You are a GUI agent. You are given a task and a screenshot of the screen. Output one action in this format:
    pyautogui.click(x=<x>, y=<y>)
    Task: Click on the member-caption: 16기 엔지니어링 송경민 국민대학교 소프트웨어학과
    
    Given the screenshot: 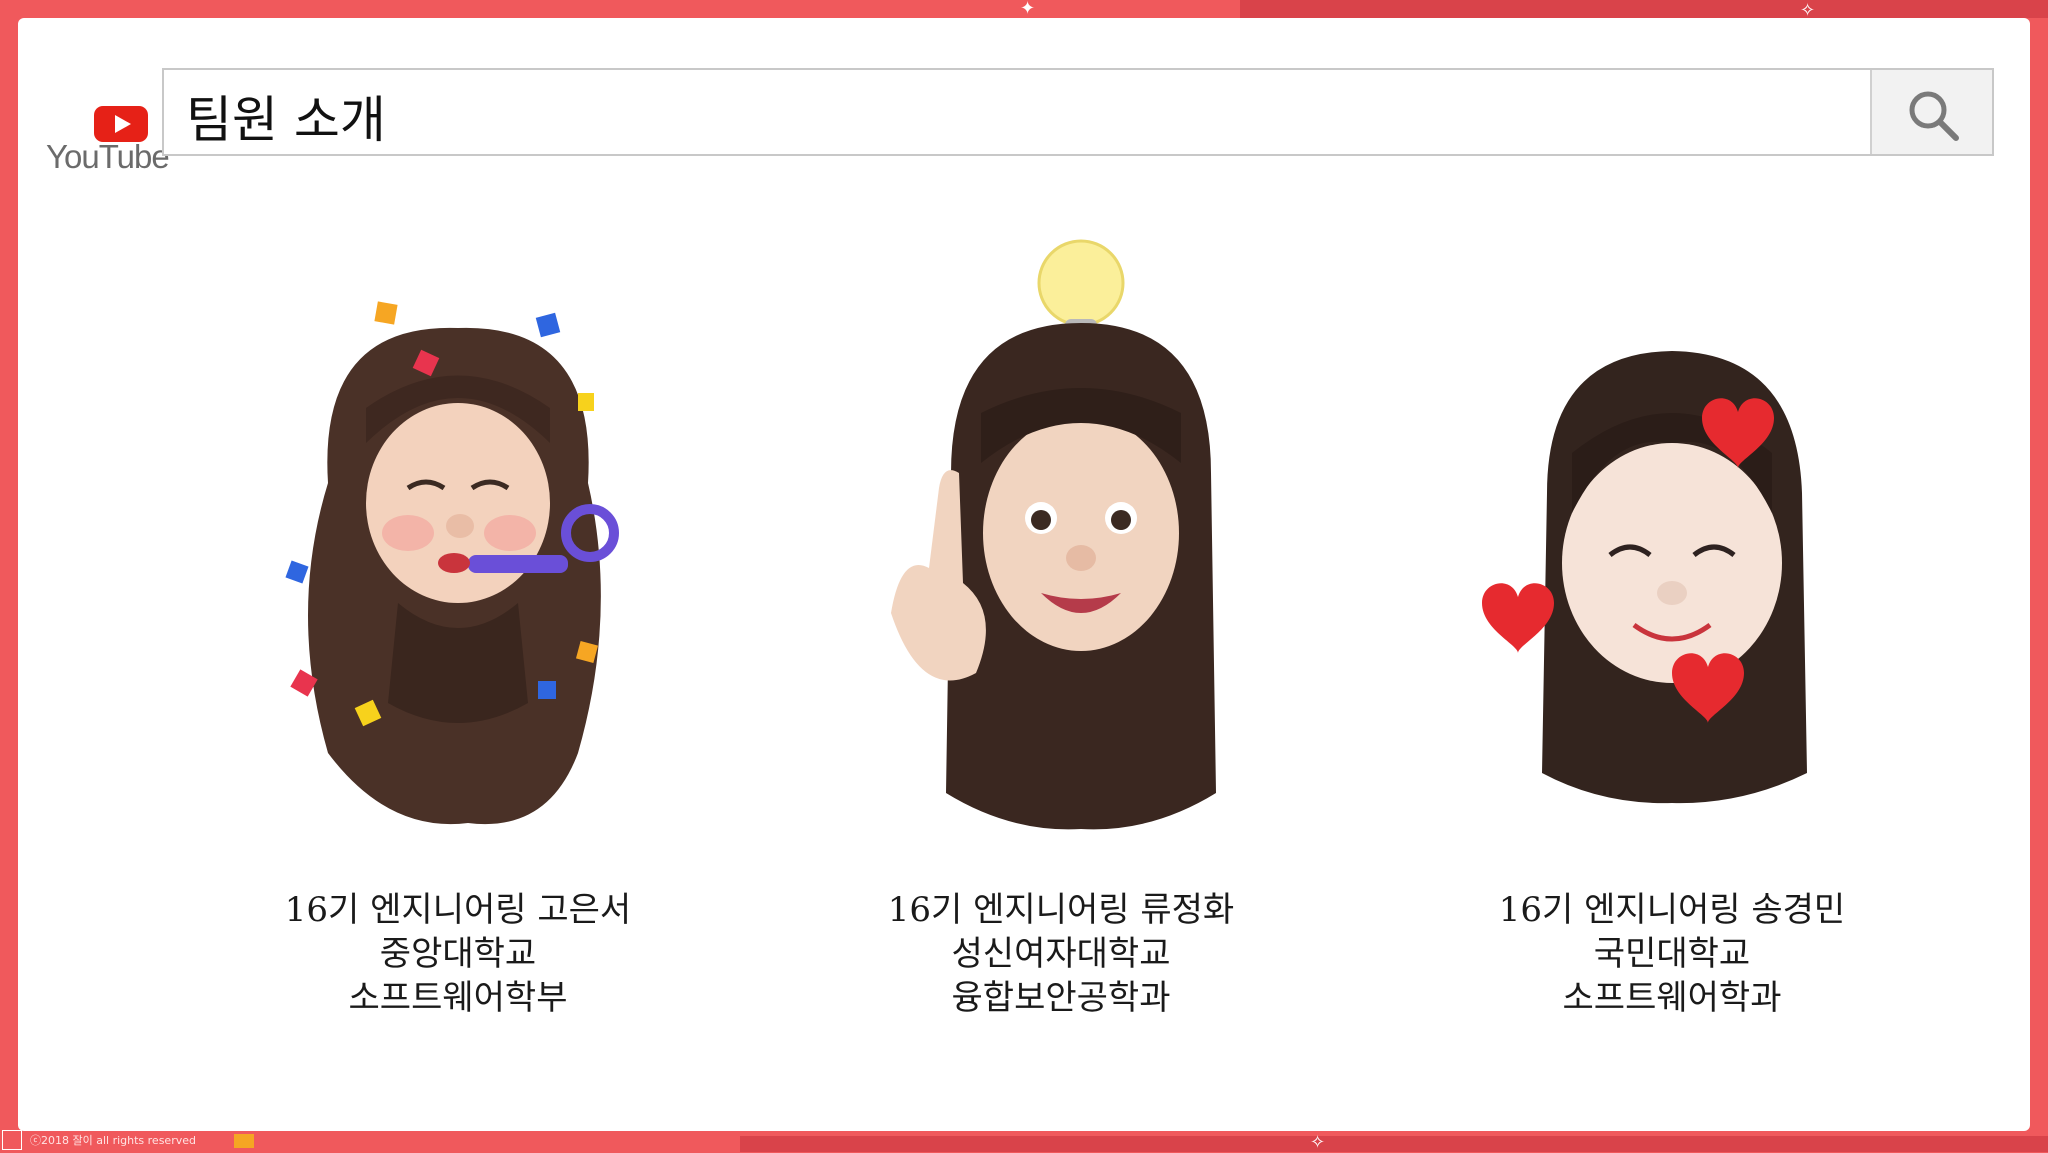 What is the action you would take?
    pyautogui.click(x=1672, y=954)
    